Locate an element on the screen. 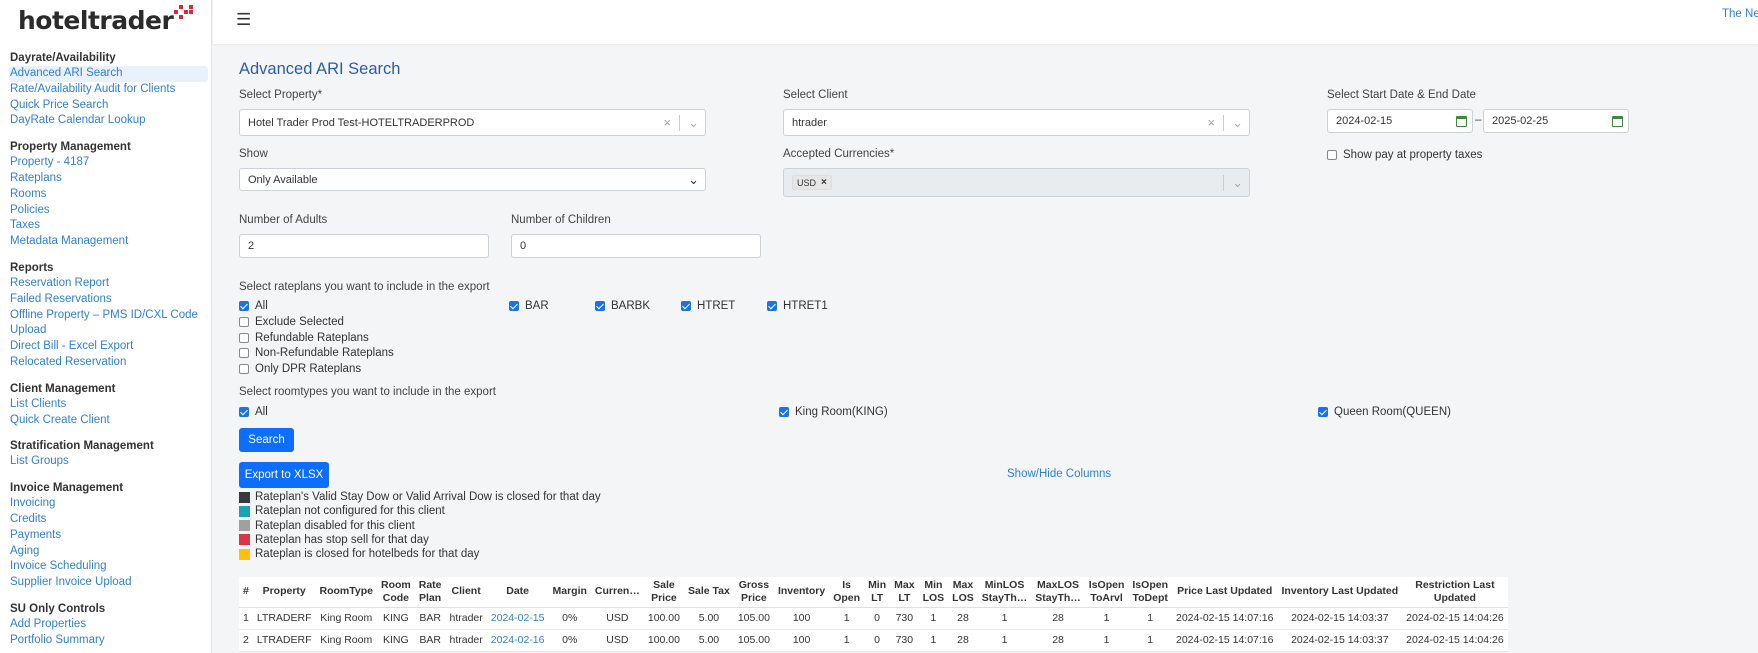 Image resolution: width=1758 pixels, height=653 pixels. children-input: 0 is located at coordinates (636, 246).